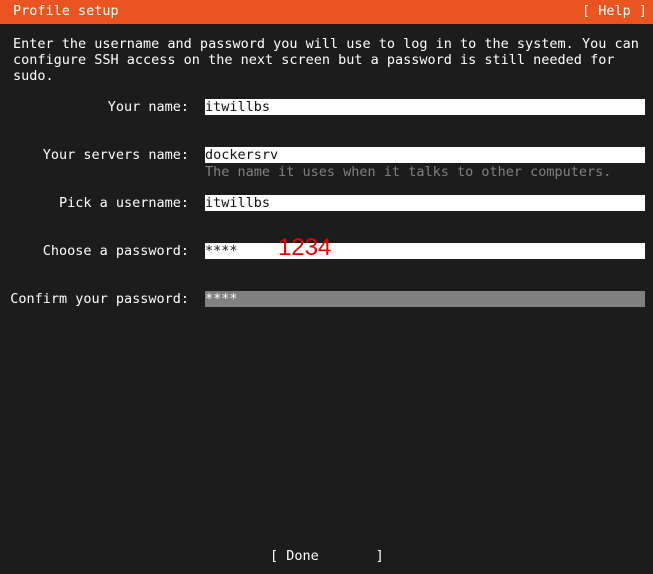 The image size is (653, 574). Describe the element at coordinates (305, 247) in the screenshot. I see `password-annotation: 1234` at that location.